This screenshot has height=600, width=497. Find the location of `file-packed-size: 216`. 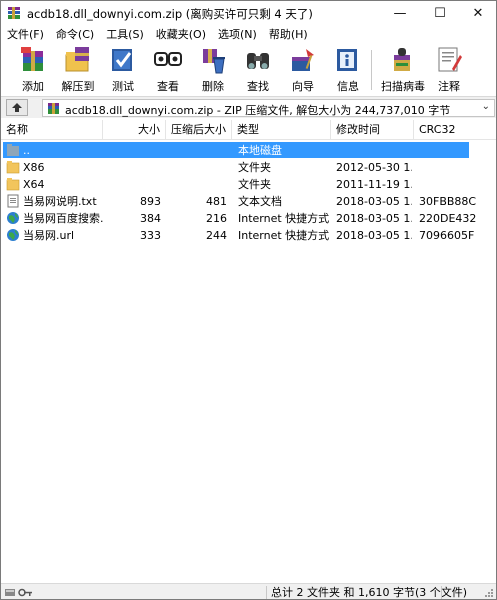

file-packed-size: 216 is located at coordinates (216, 218).